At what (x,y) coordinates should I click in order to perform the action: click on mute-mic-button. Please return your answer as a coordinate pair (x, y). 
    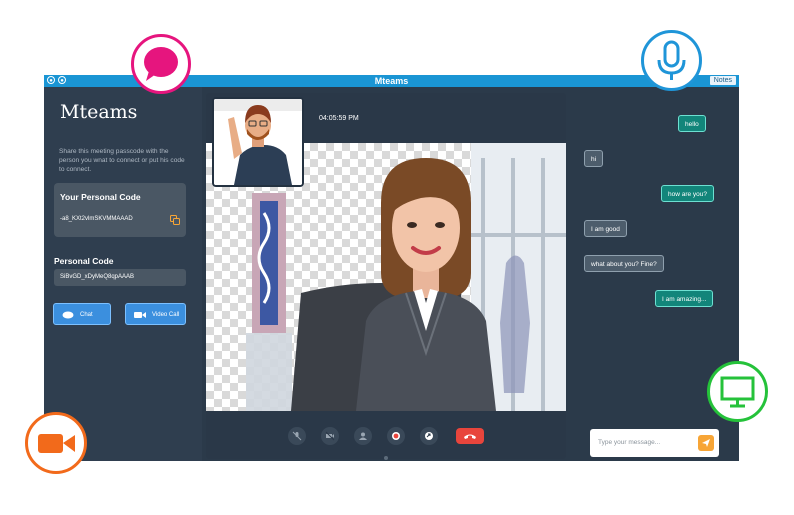
    Looking at the image, I should click on (297, 436).